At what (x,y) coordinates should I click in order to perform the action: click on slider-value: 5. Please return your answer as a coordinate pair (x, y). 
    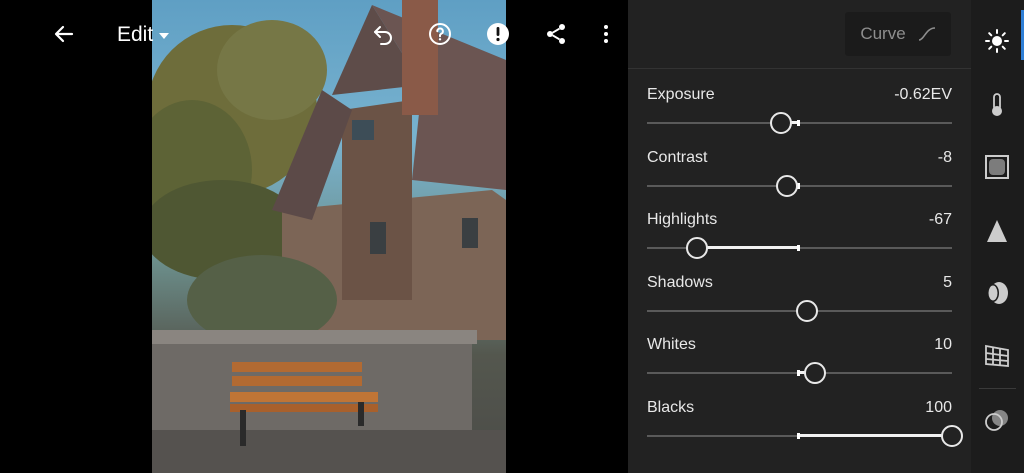
    Looking at the image, I should click on (947, 283).